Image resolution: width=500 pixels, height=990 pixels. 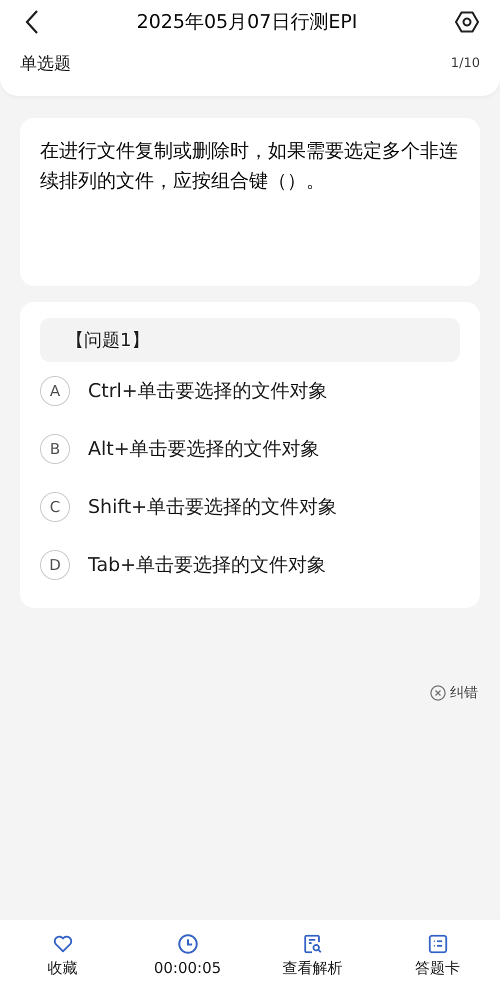 What do you see at coordinates (467, 22) in the screenshot?
I see `settings-icon` at bounding box center [467, 22].